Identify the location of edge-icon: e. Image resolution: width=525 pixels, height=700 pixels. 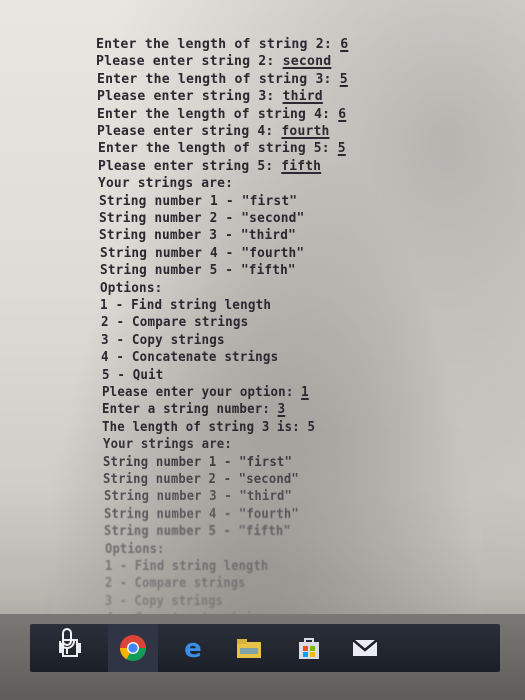
(193, 648).